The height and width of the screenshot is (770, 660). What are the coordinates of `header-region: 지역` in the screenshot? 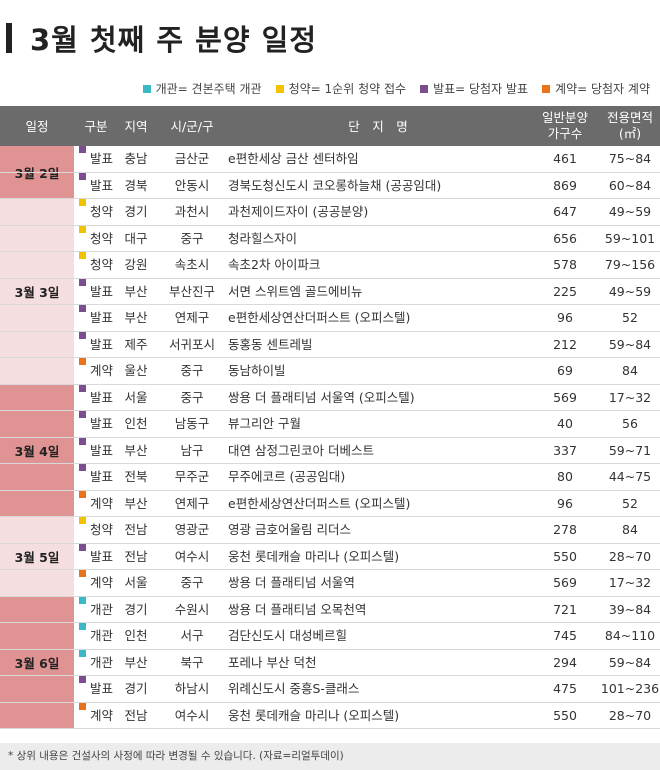 It's located at (136, 126).